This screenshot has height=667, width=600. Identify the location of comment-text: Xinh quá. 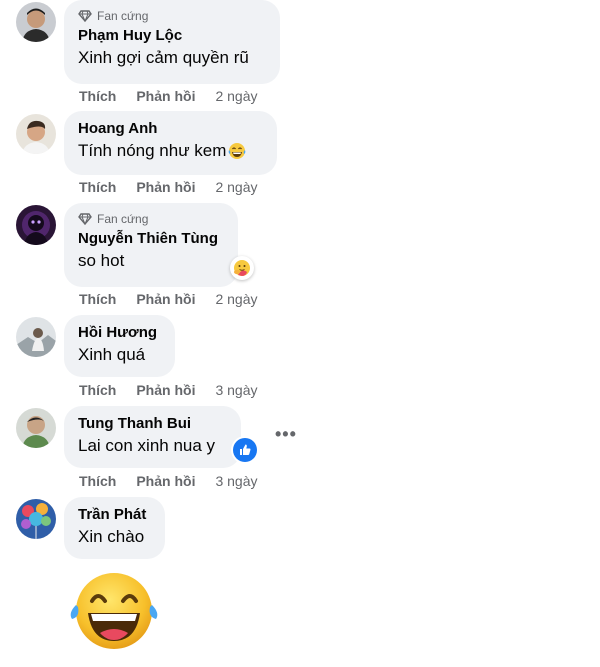
(112, 354).